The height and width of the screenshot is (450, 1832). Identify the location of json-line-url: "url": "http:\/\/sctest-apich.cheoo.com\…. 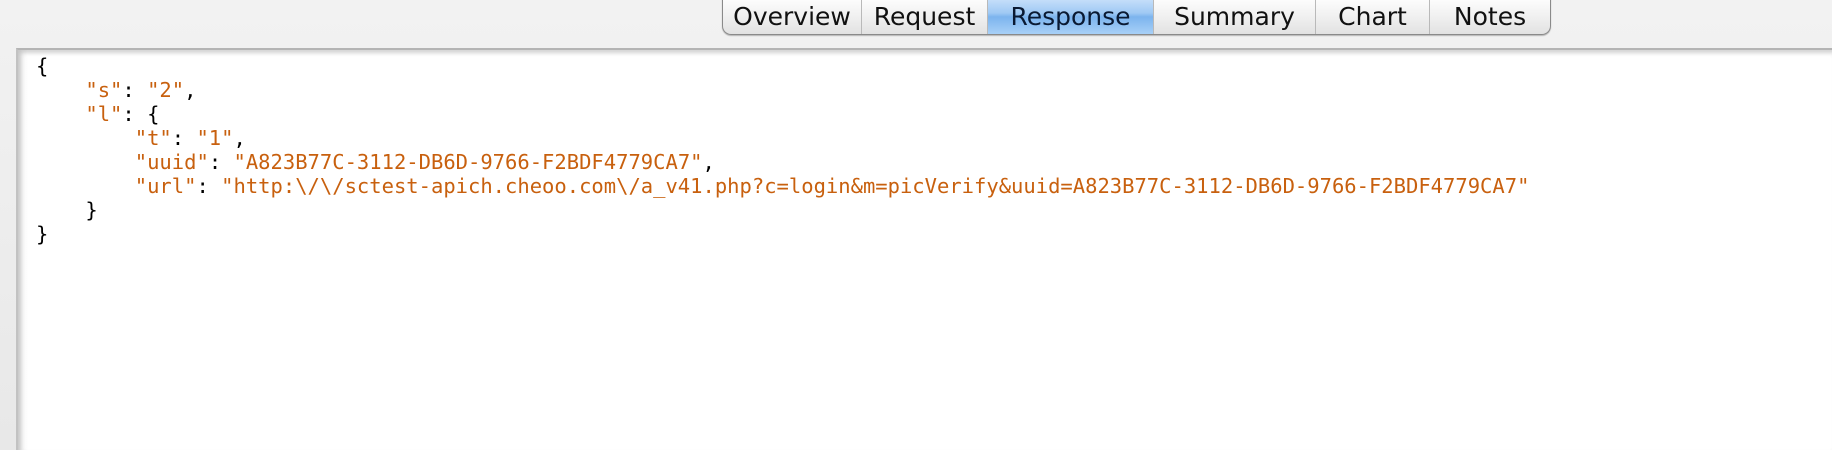
(832, 186).